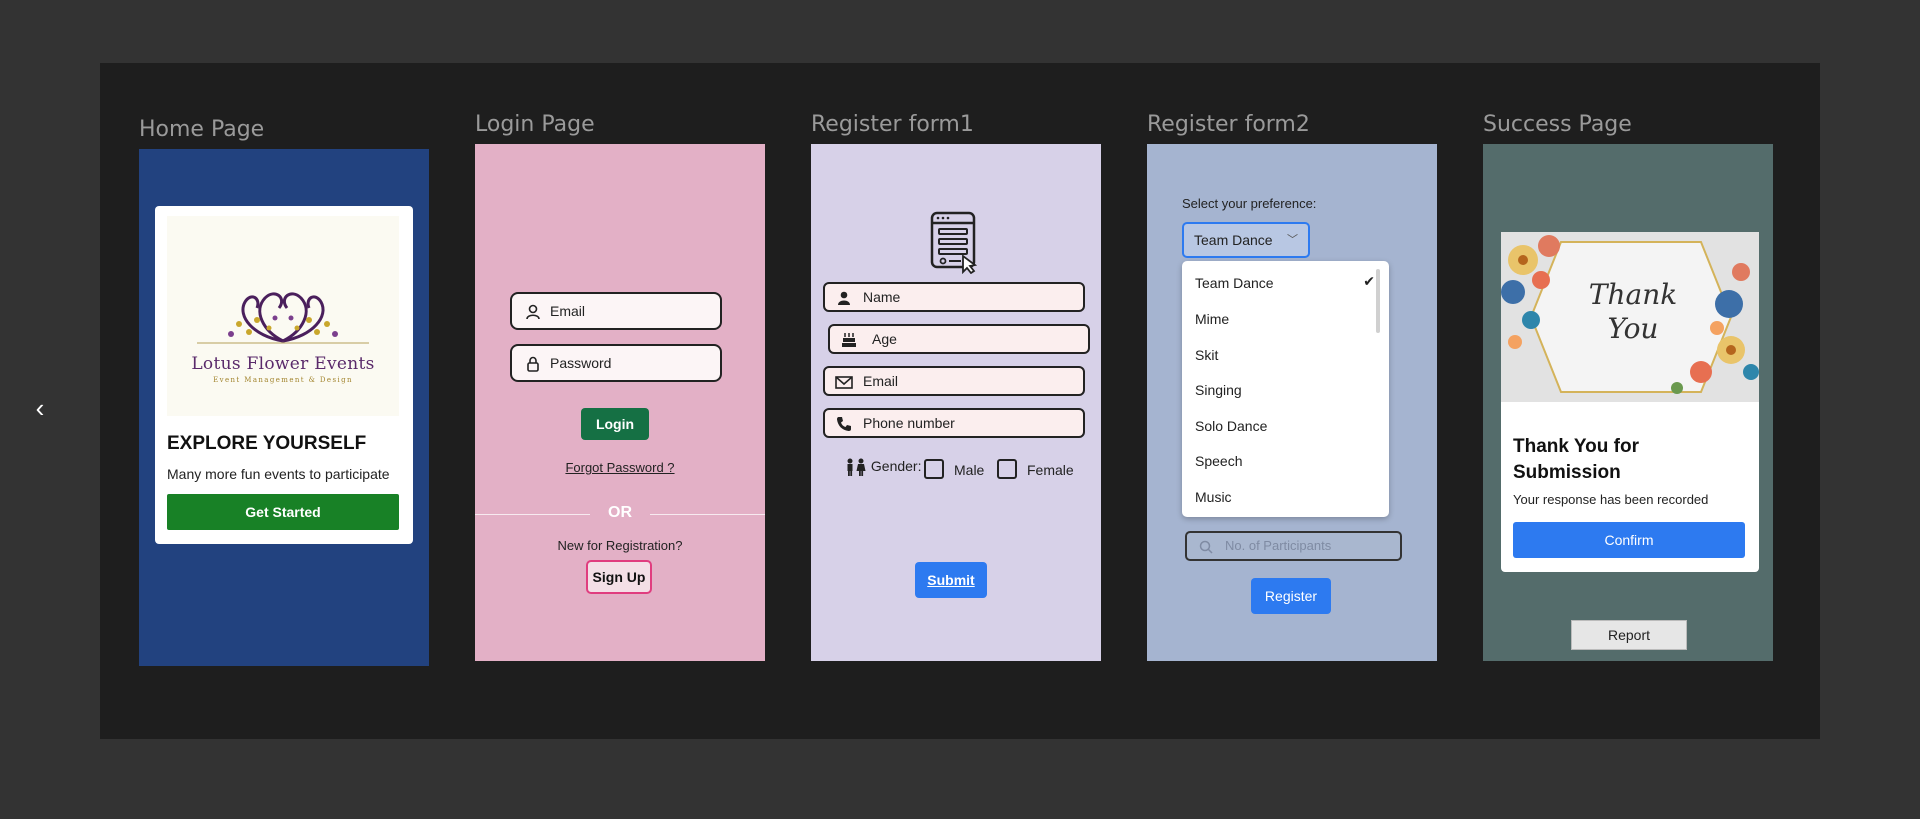 The width and height of the screenshot is (1920, 819). Describe the element at coordinates (1234, 283) in the screenshot. I see `option-team-dance: Team Dance` at that location.